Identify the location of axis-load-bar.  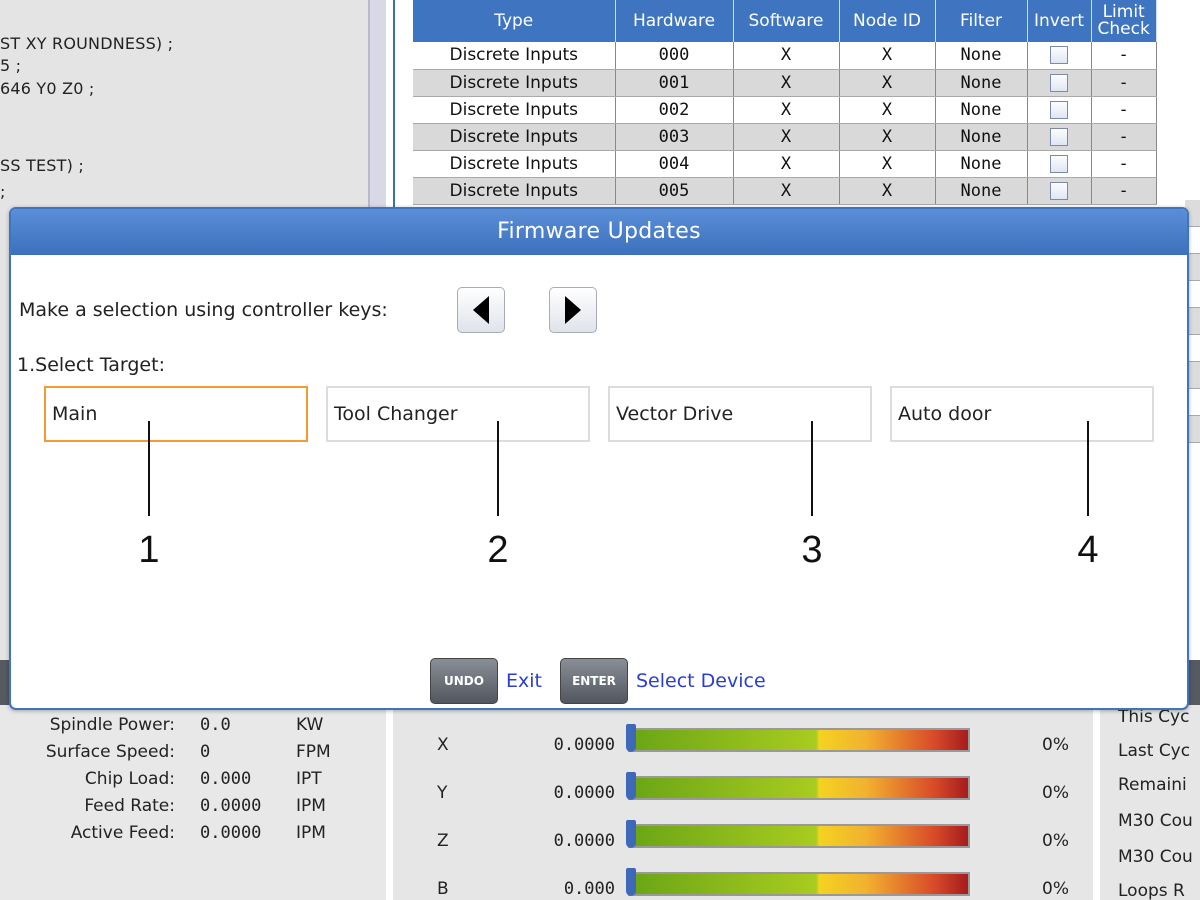
(799, 836).